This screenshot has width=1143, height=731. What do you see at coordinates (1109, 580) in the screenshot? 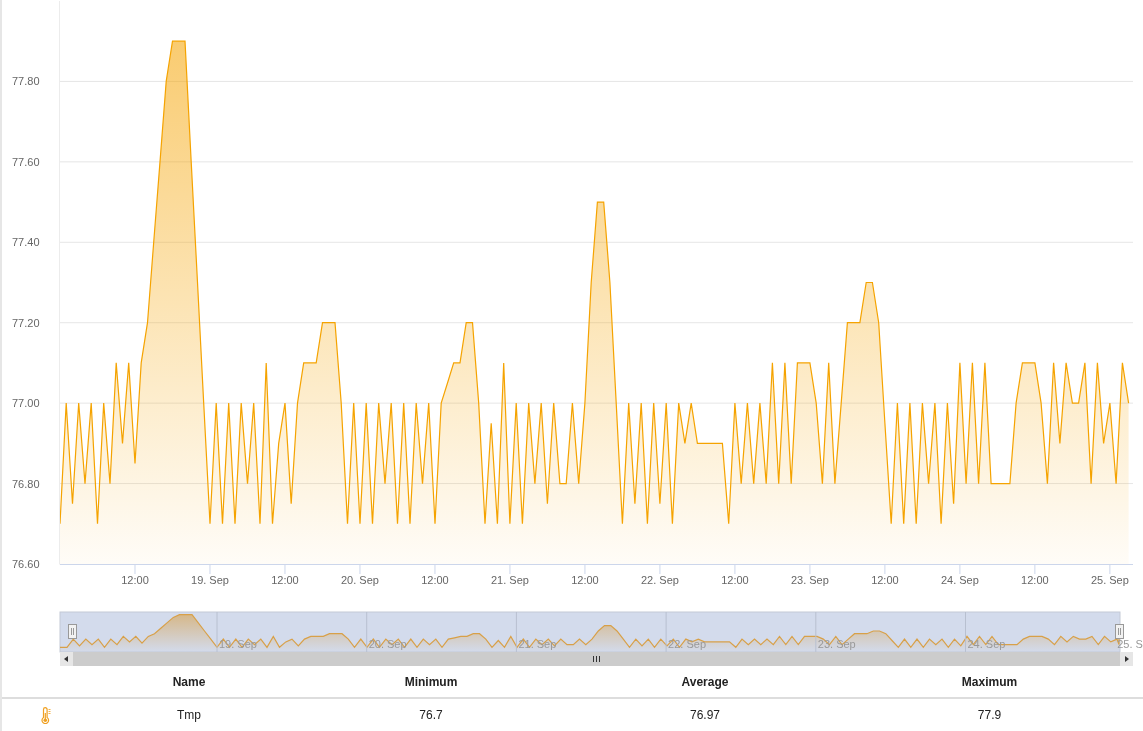
I see `axis-label: 25. Sep` at bounding box center [1109, 580].